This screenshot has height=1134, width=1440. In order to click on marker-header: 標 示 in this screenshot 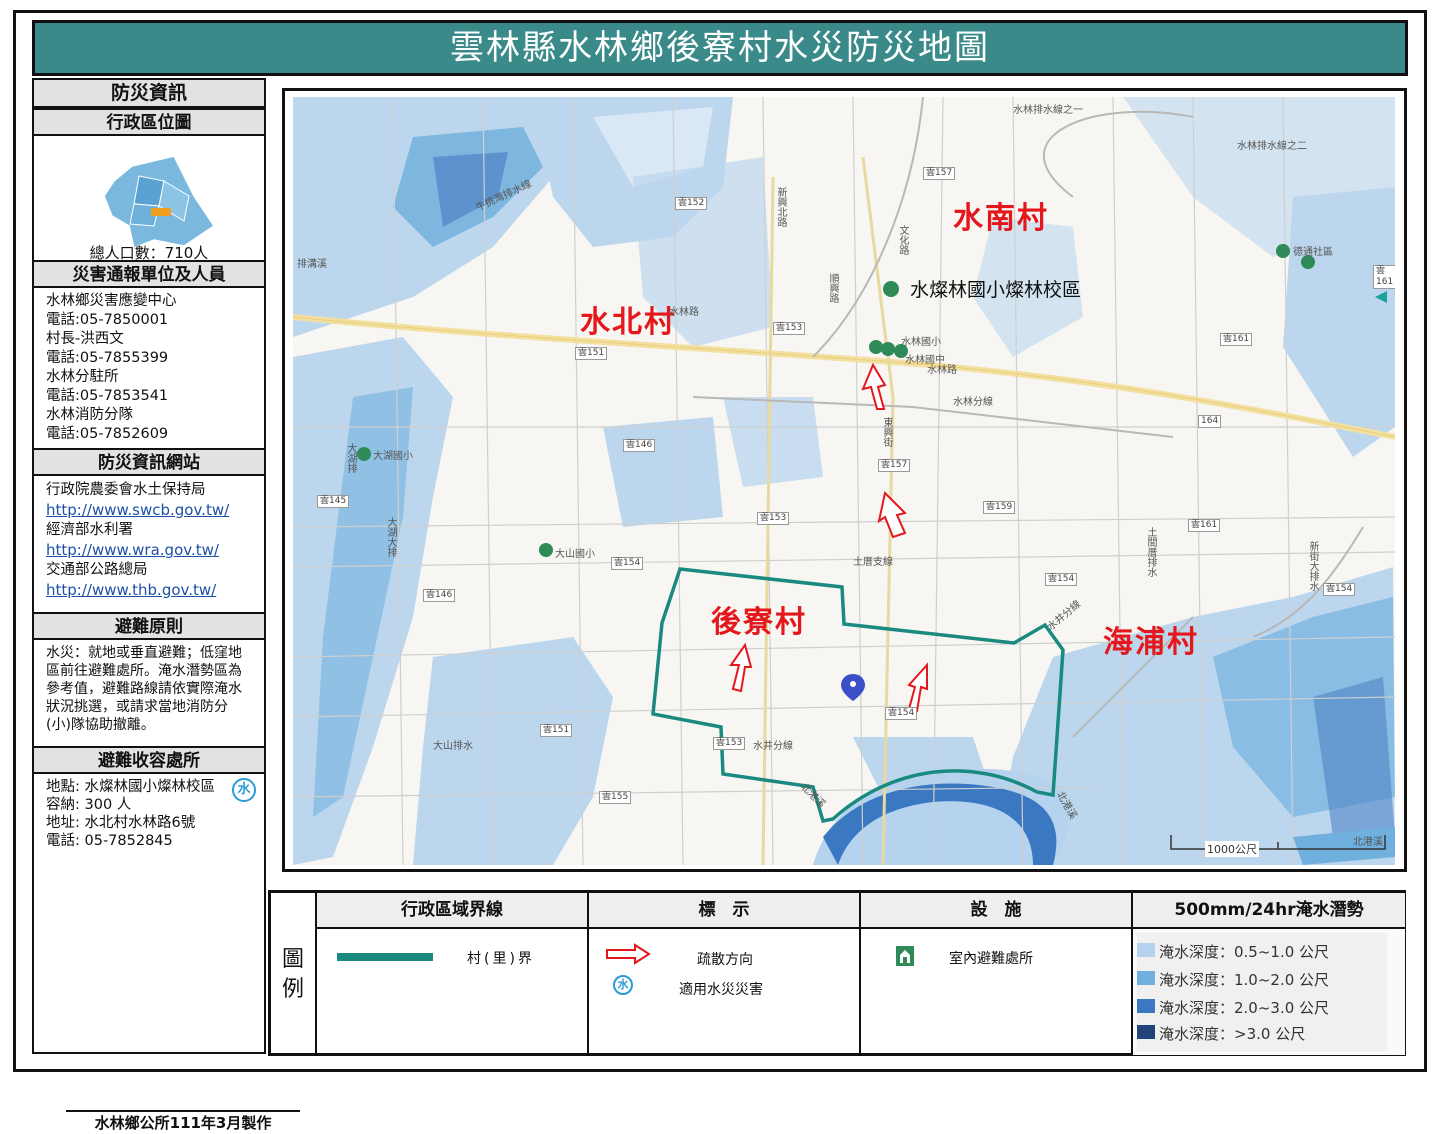, I will do `click(725, 911)`.